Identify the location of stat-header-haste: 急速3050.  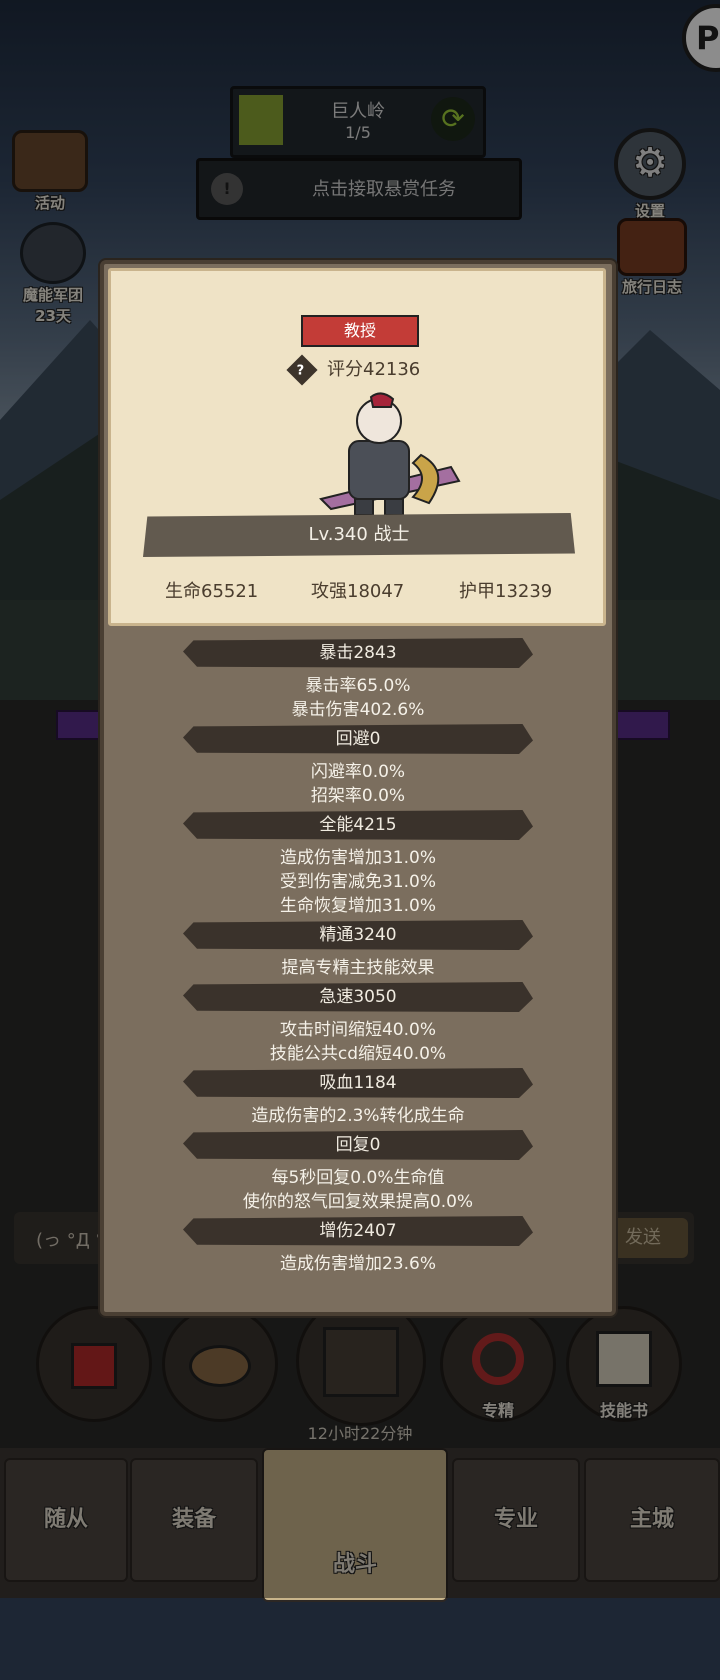
(358, 997).